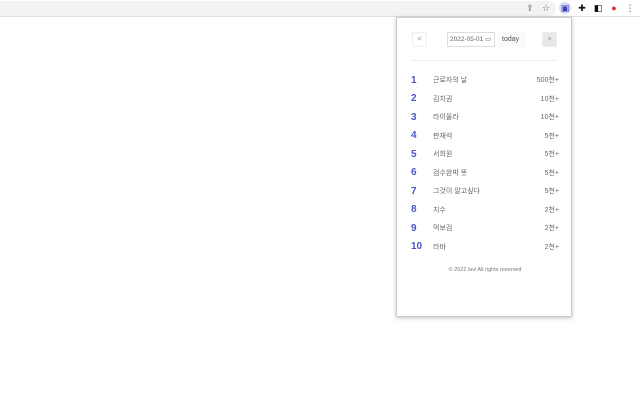 The image size is (640, 400). Describe the element at coordinates (457, 192) in the screenshot. I see `keyword: 그것이 알고싶다` at that location.